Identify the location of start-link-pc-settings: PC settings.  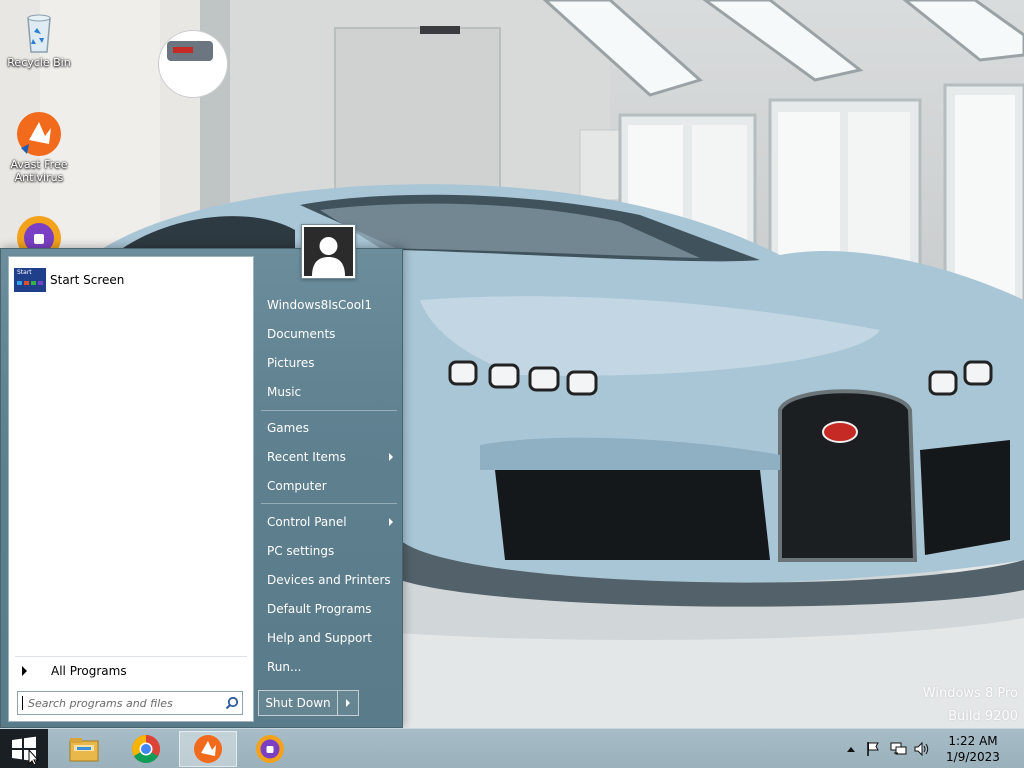
(329, 551).